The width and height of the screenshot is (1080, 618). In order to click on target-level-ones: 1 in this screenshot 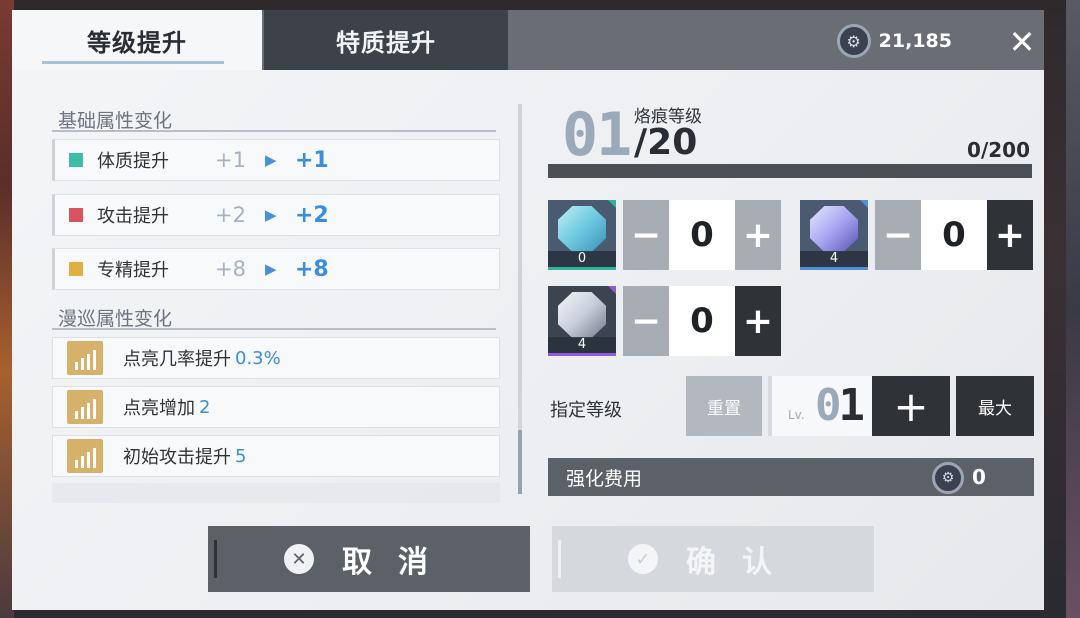, I will do `click(851, 405)`.